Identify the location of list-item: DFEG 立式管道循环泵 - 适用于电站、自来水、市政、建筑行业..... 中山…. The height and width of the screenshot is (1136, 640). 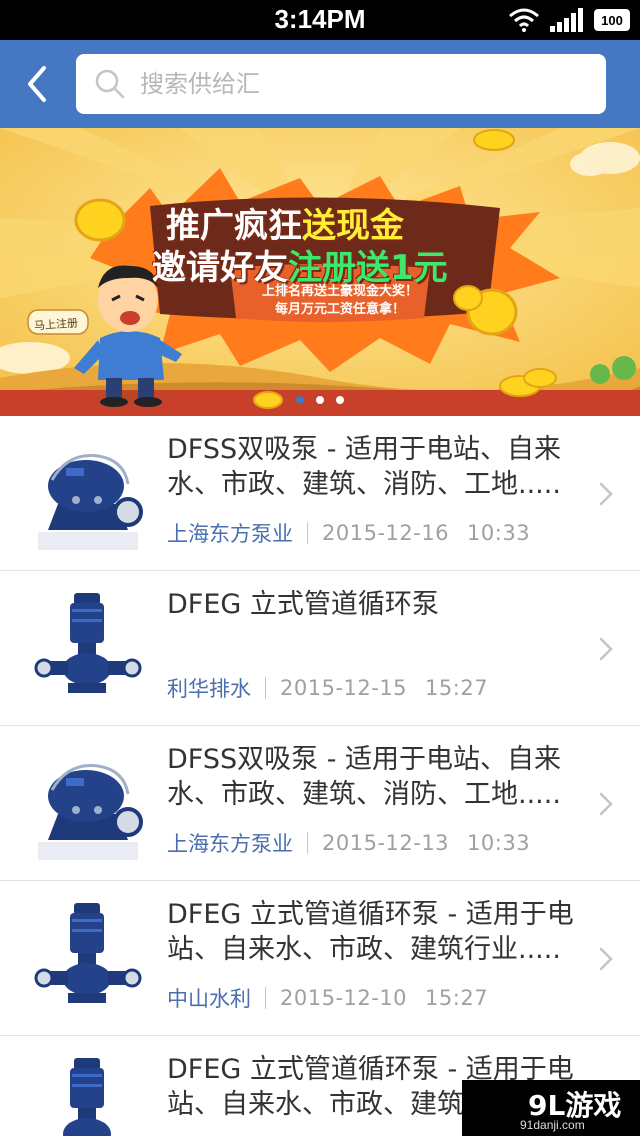
(320, 958).